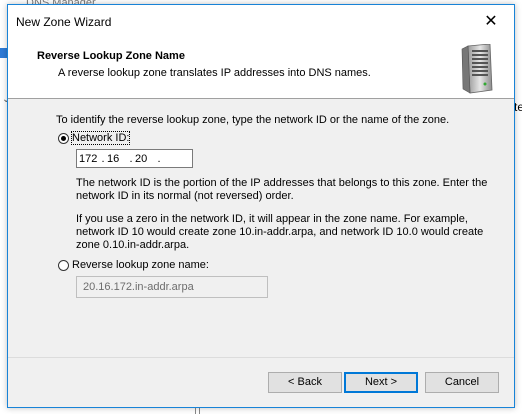 The height and width of the screenshot is (414, 522). Describe the element at coordinates (117, 159) in the screenshot. I see `octet-2-field: 16` at that location.